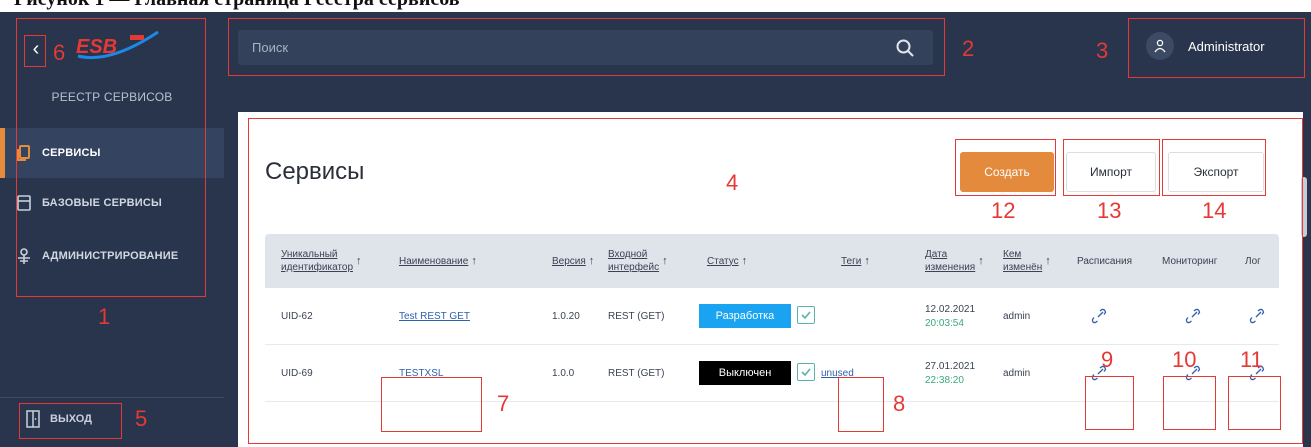 Image resolution: width=1311 pixels, height=447 pixels. What do you see at coordinates (112, 397) in the screenshot?
I see `sidebar-divider` at bounding box center [112, 397].